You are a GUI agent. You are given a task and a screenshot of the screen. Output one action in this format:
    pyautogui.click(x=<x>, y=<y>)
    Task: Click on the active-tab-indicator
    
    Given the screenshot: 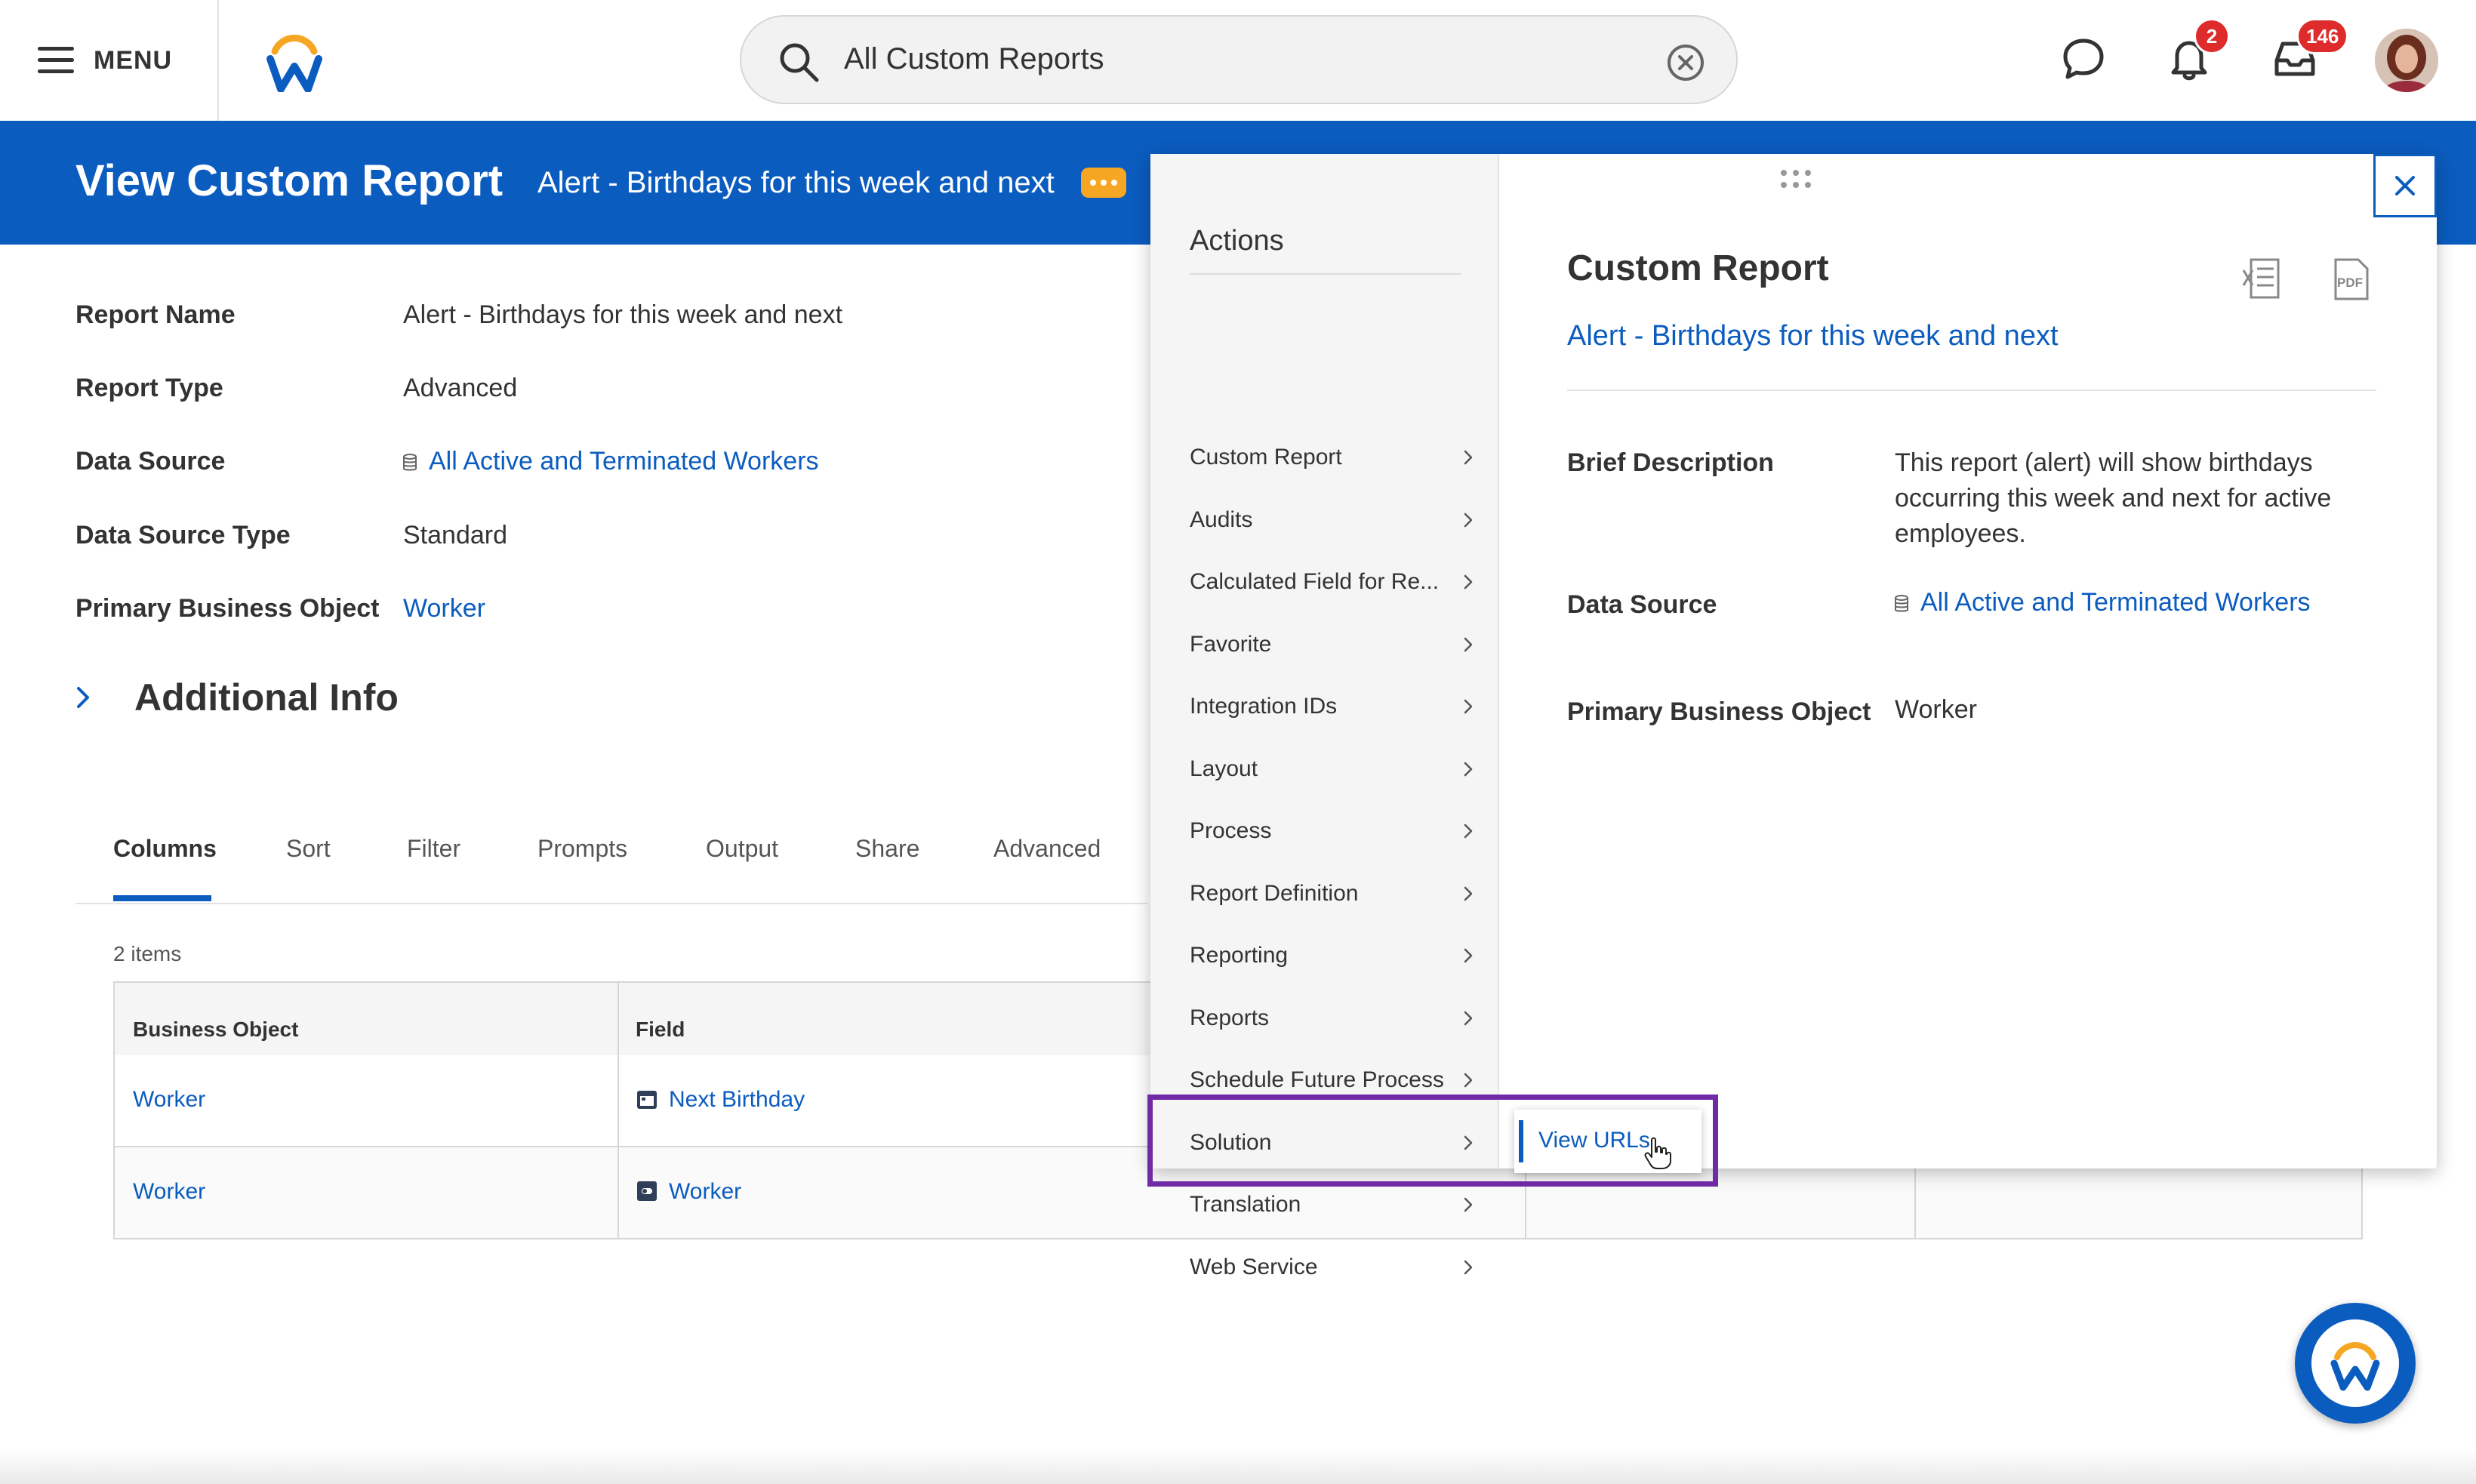 What is the action you would take?
    pyautogui.click(x=162, y=898)
    